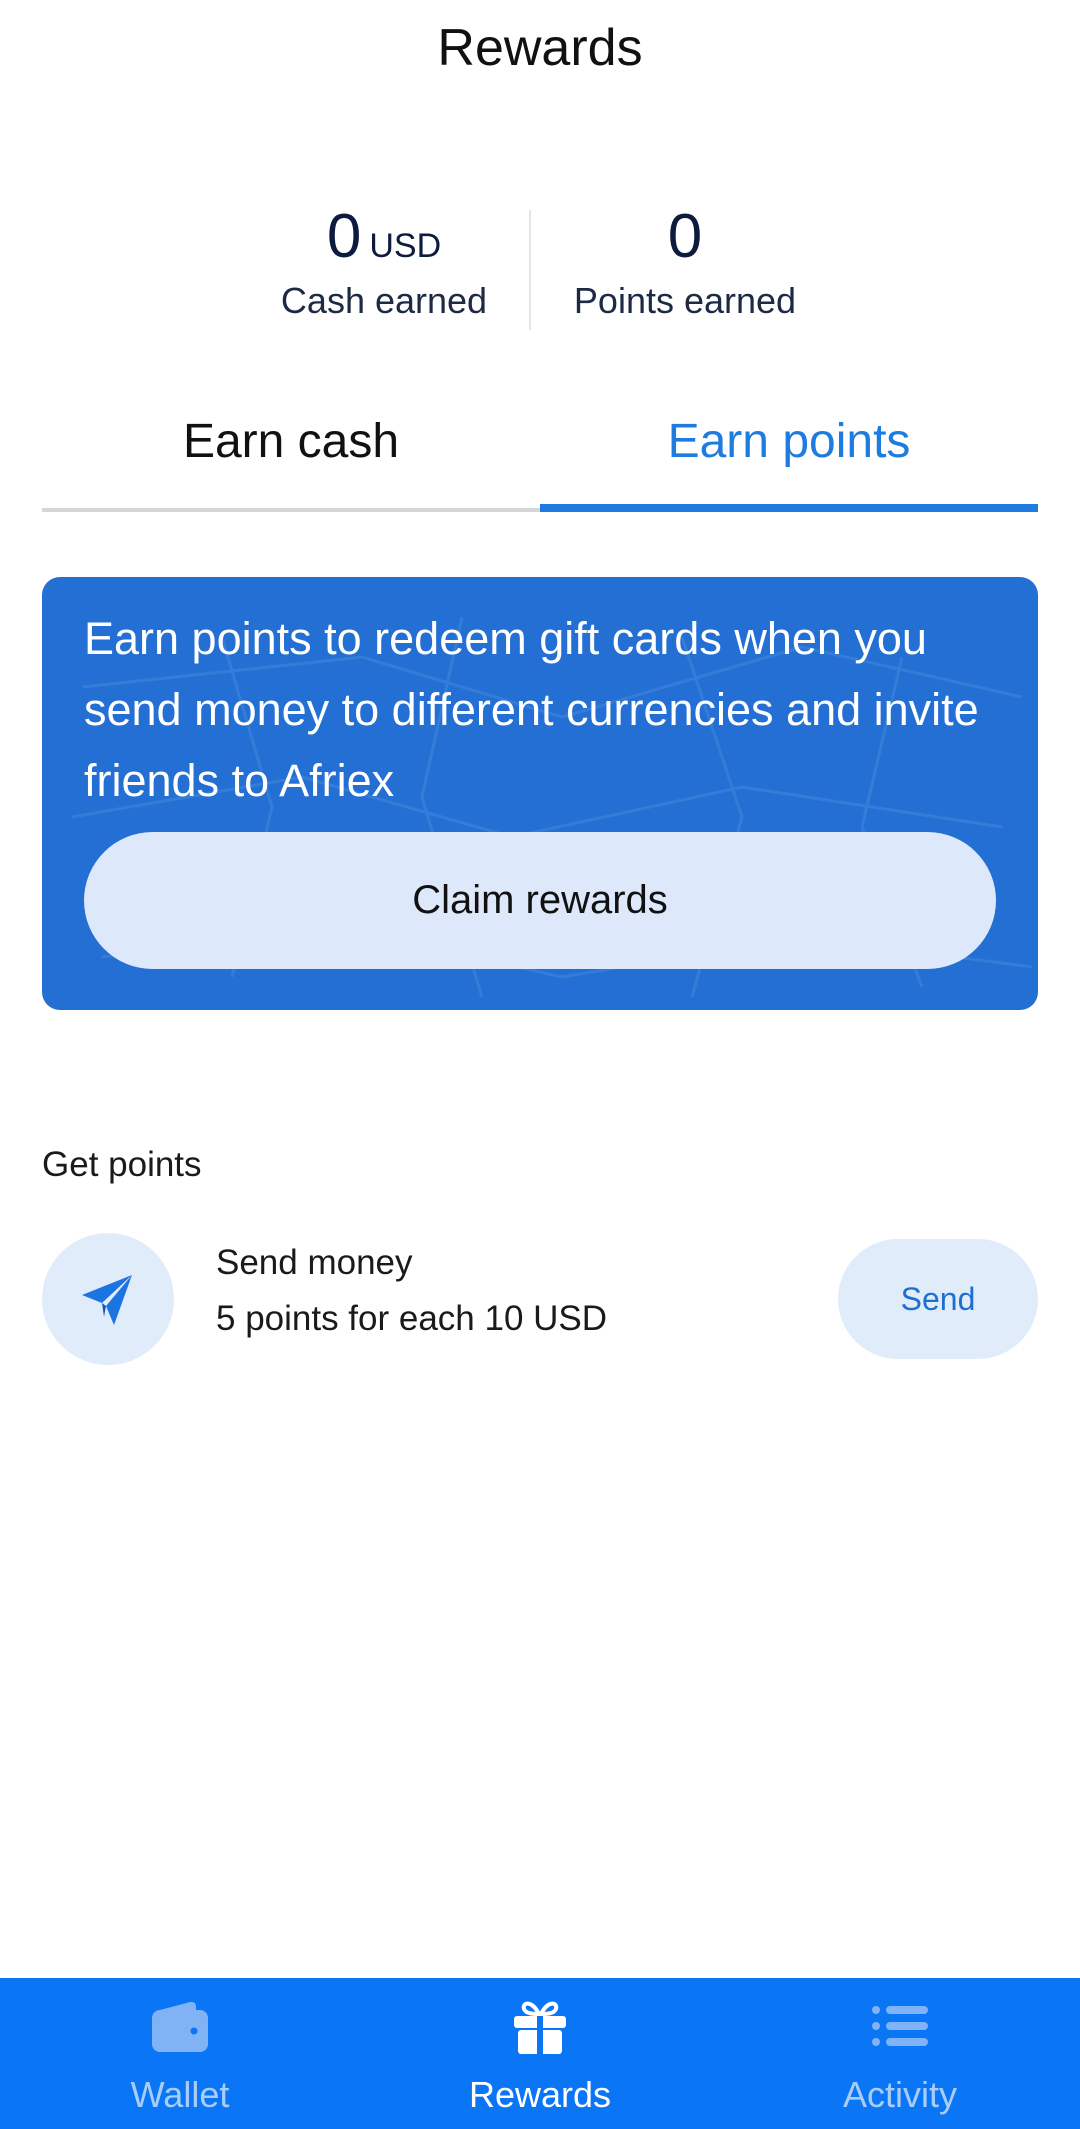 Image resolution: width=1080 pixels, height=2129 pixels. Describe the element at coordinates (180, 2026) in the screenshot. I see `wallet-icon` at that location.